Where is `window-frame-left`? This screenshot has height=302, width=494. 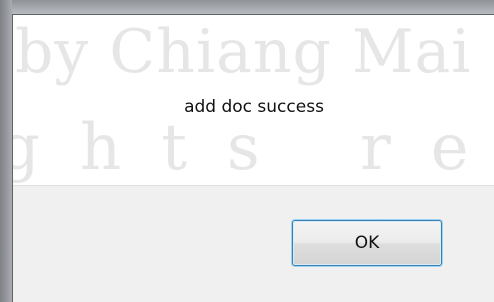 window-frame-left is located at coordinates (6, 151).